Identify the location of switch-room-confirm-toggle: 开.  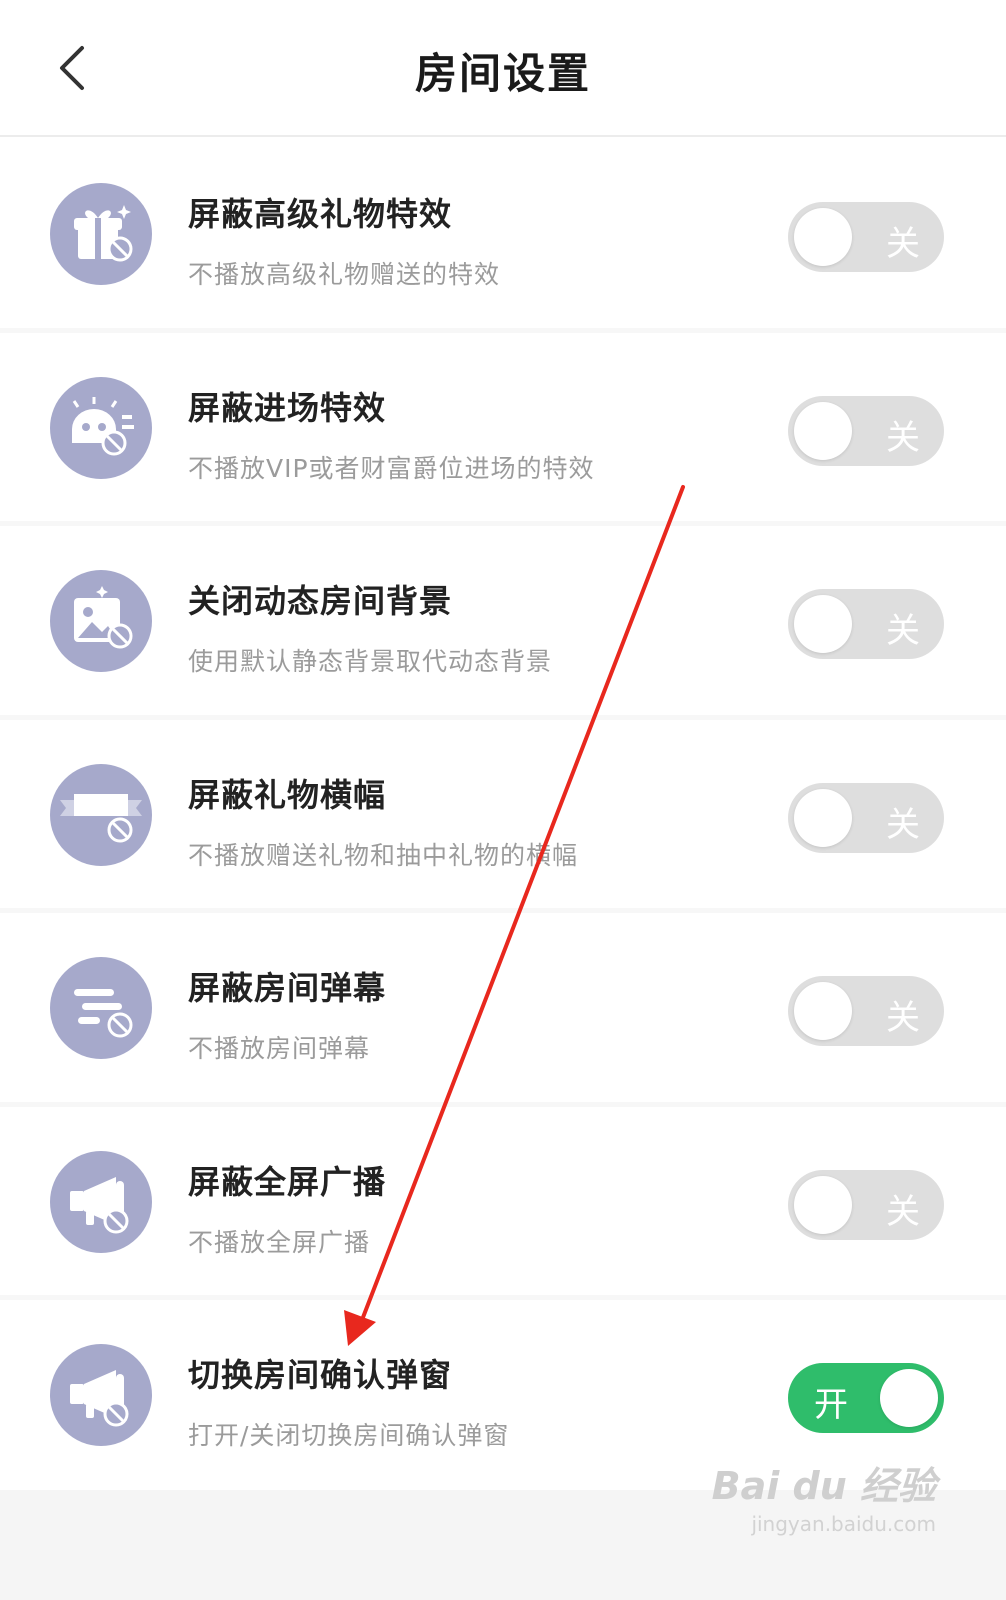
(866, 1398).